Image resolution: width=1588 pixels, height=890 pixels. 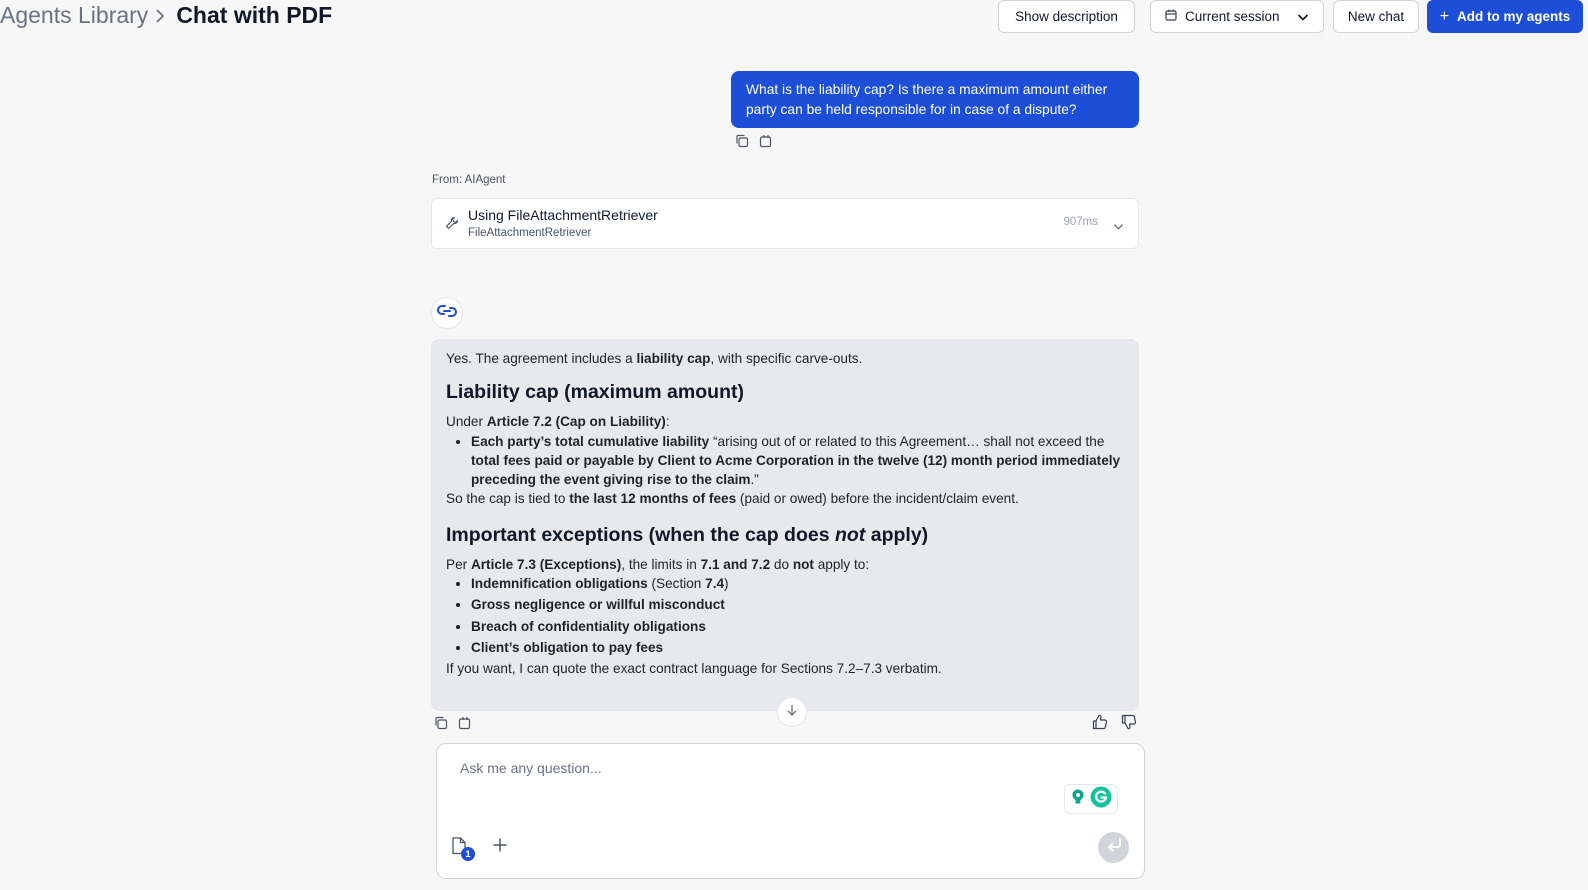 I want to click on calendar-icon, so click(x=1171, y=16).